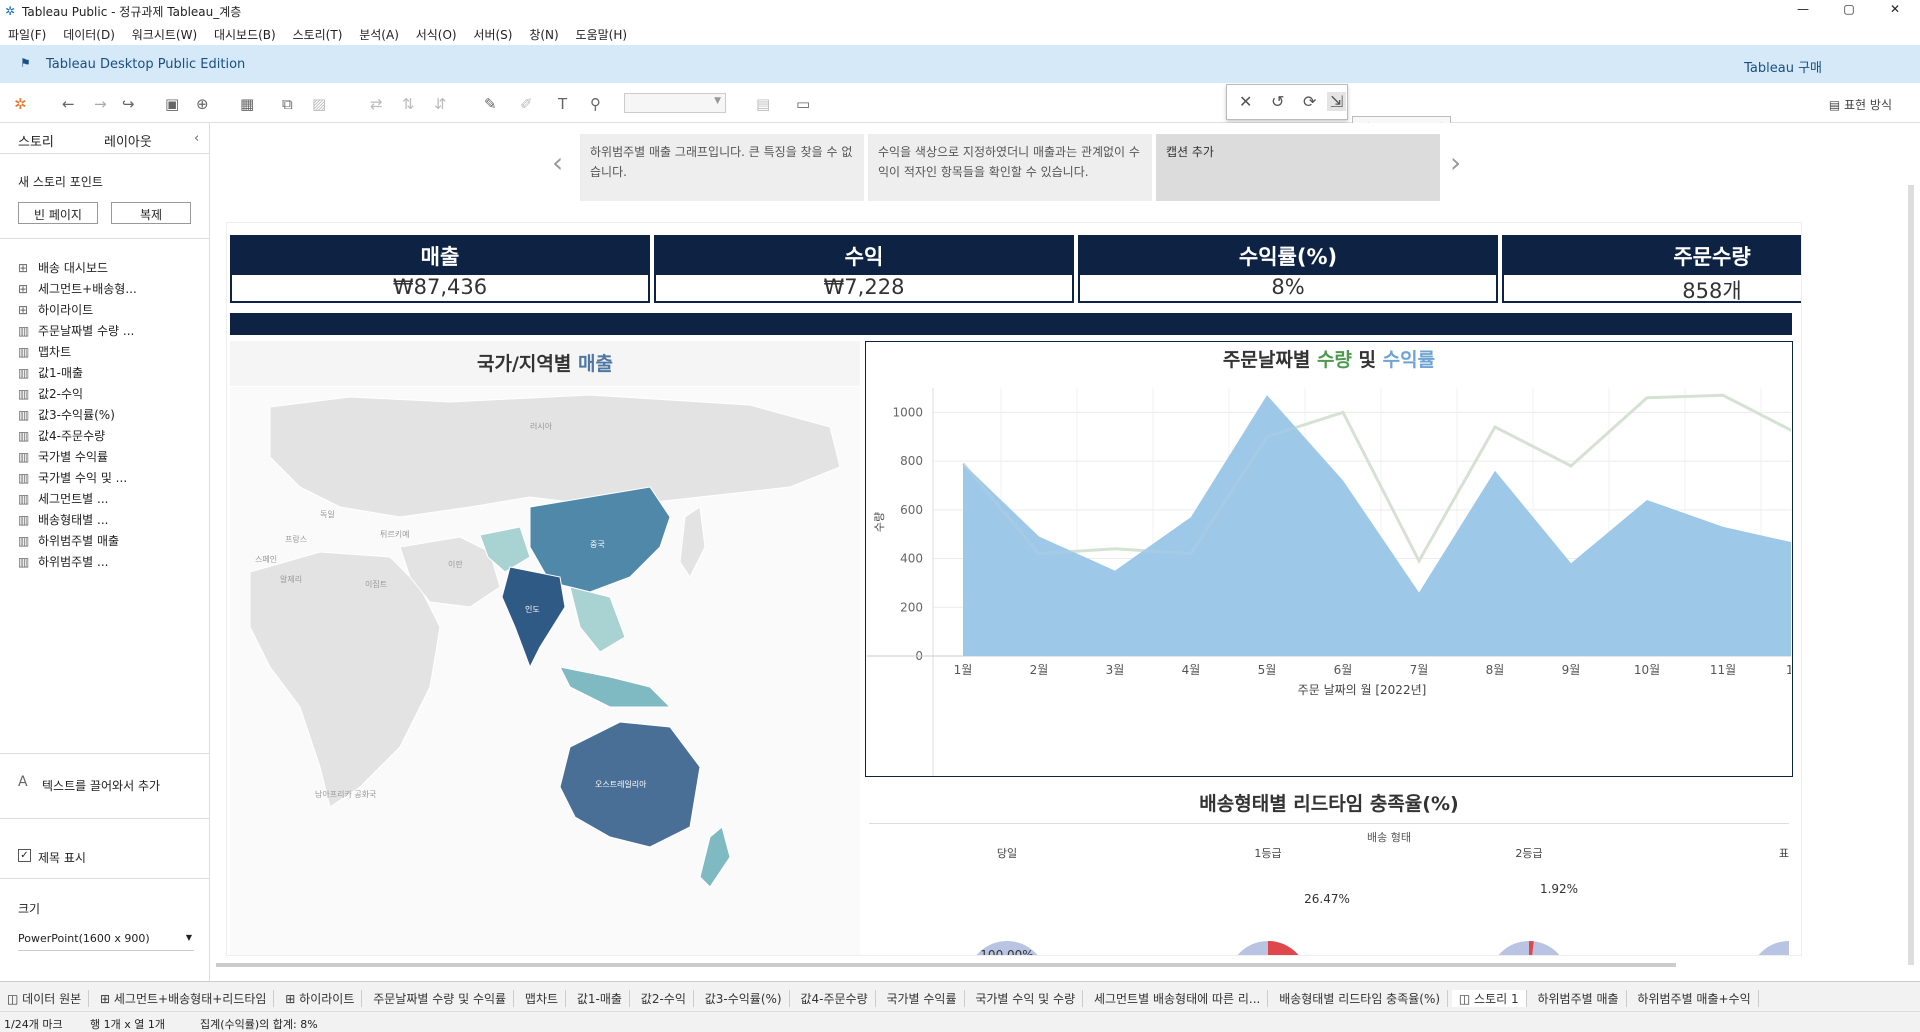 The image size is (1920, 1032). What do you see at coordinates (562, 104) in the screenshot?
I see `label-icon: T` at bounding box center [562, 104].